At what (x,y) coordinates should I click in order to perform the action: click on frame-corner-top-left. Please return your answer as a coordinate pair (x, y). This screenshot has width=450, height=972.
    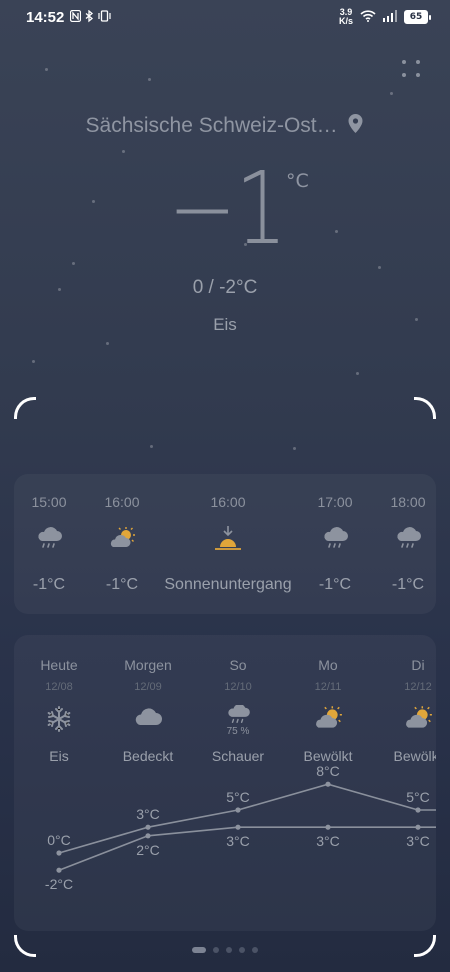
    Looking at the image, I should click on (25, 408).